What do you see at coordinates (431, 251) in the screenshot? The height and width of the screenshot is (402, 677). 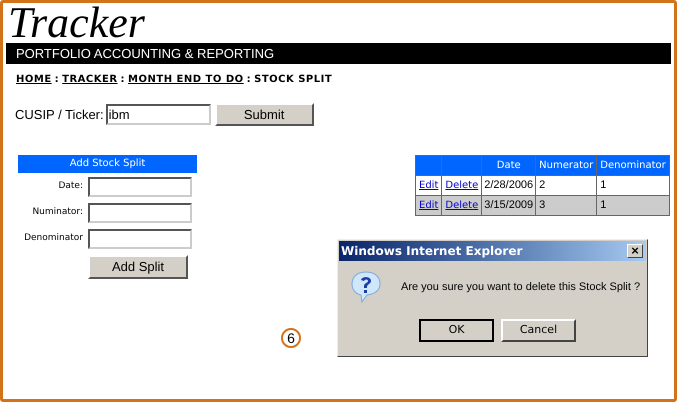 I see `dialog-title: Windows Internet Explorer` at bounding box center [431, 251].